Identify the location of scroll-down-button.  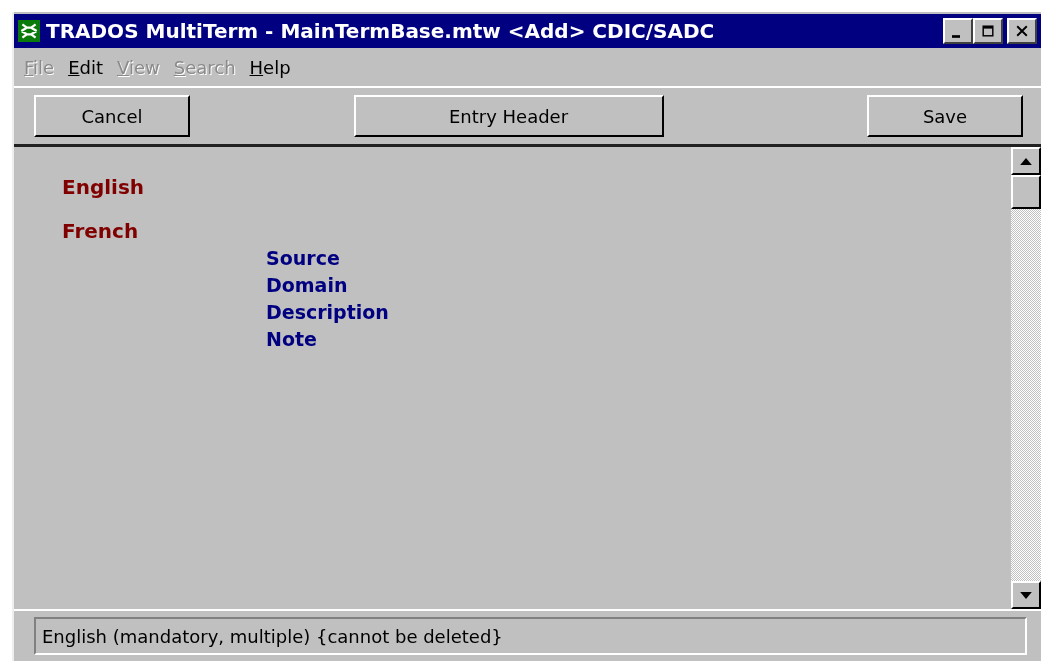
(1026, 595).